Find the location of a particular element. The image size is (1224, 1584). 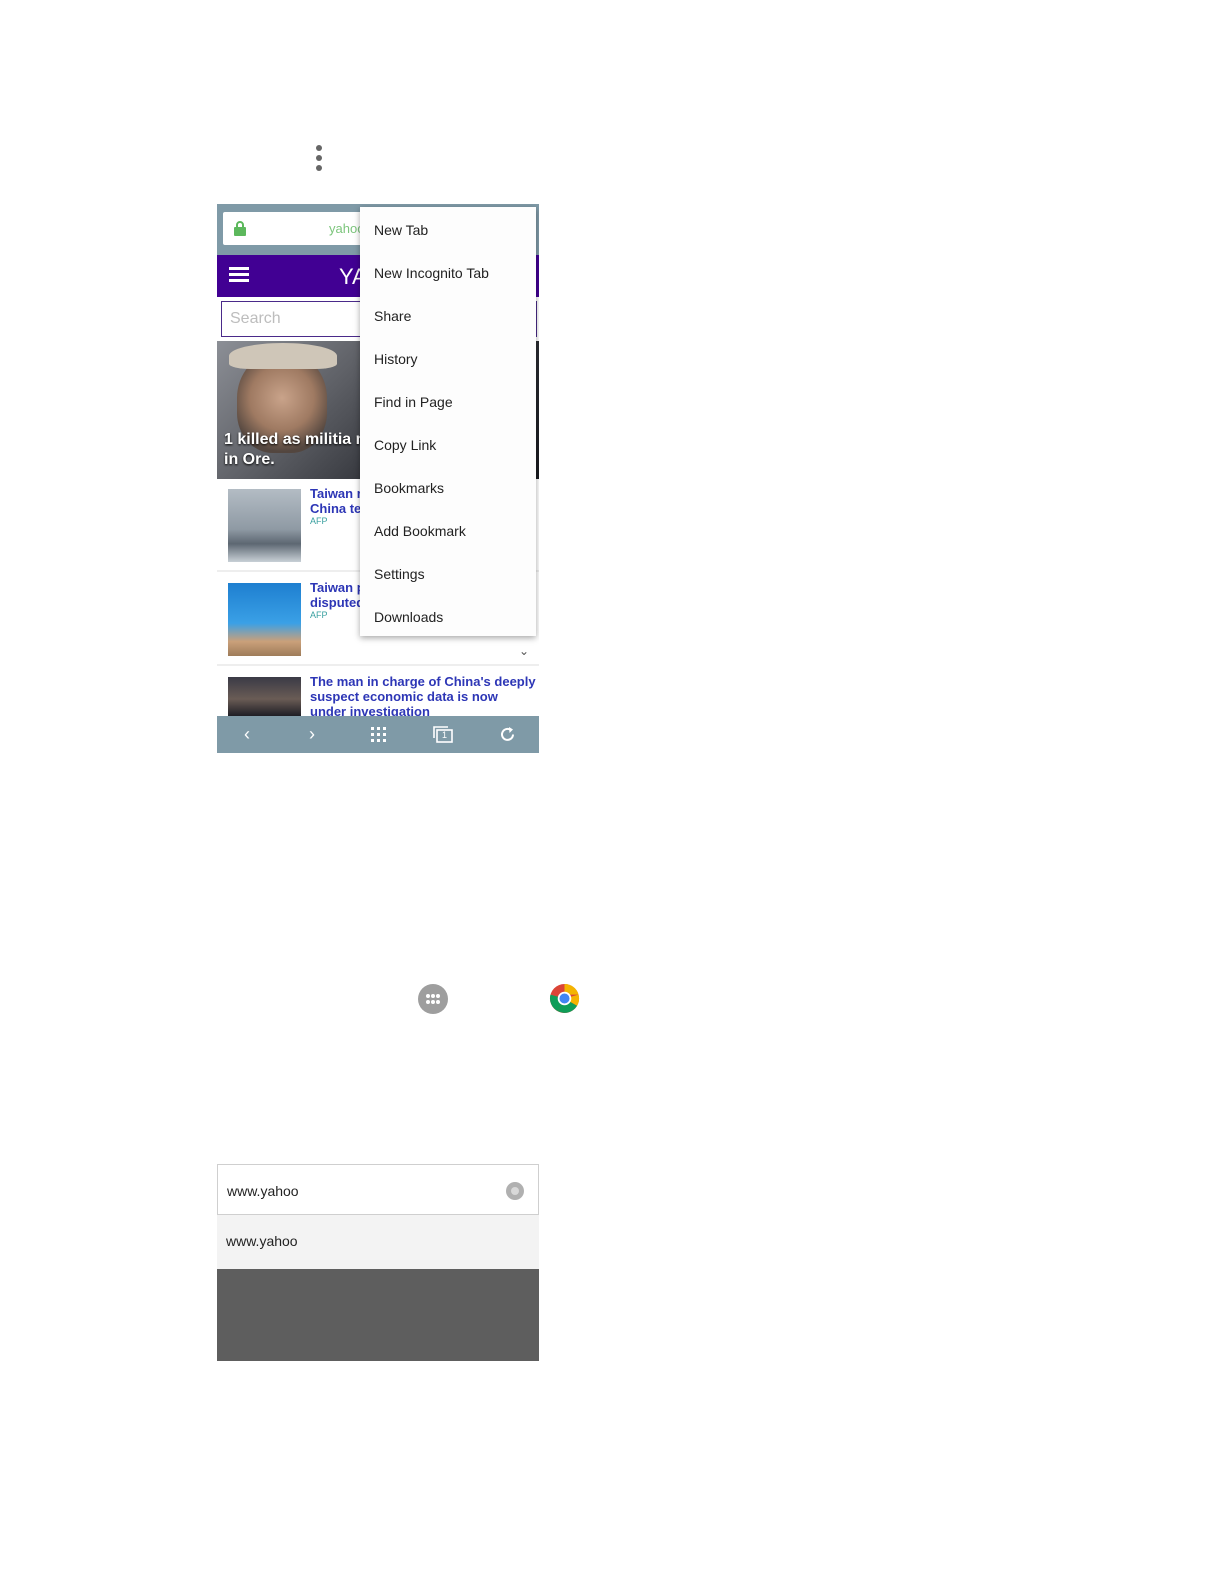

apps-grid-icon is located at coordinates (378, 734).